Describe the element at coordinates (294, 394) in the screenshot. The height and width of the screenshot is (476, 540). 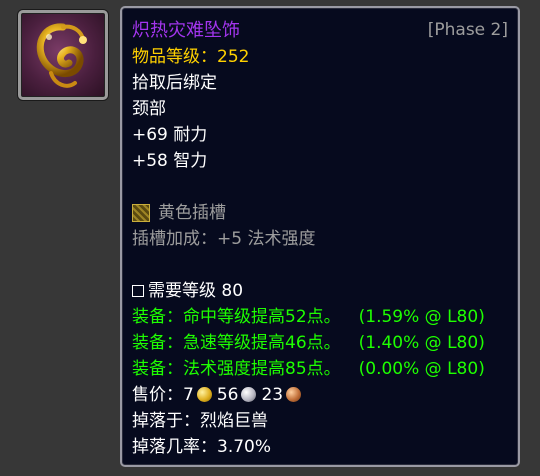
I see `copper-coin-icon` at that location.